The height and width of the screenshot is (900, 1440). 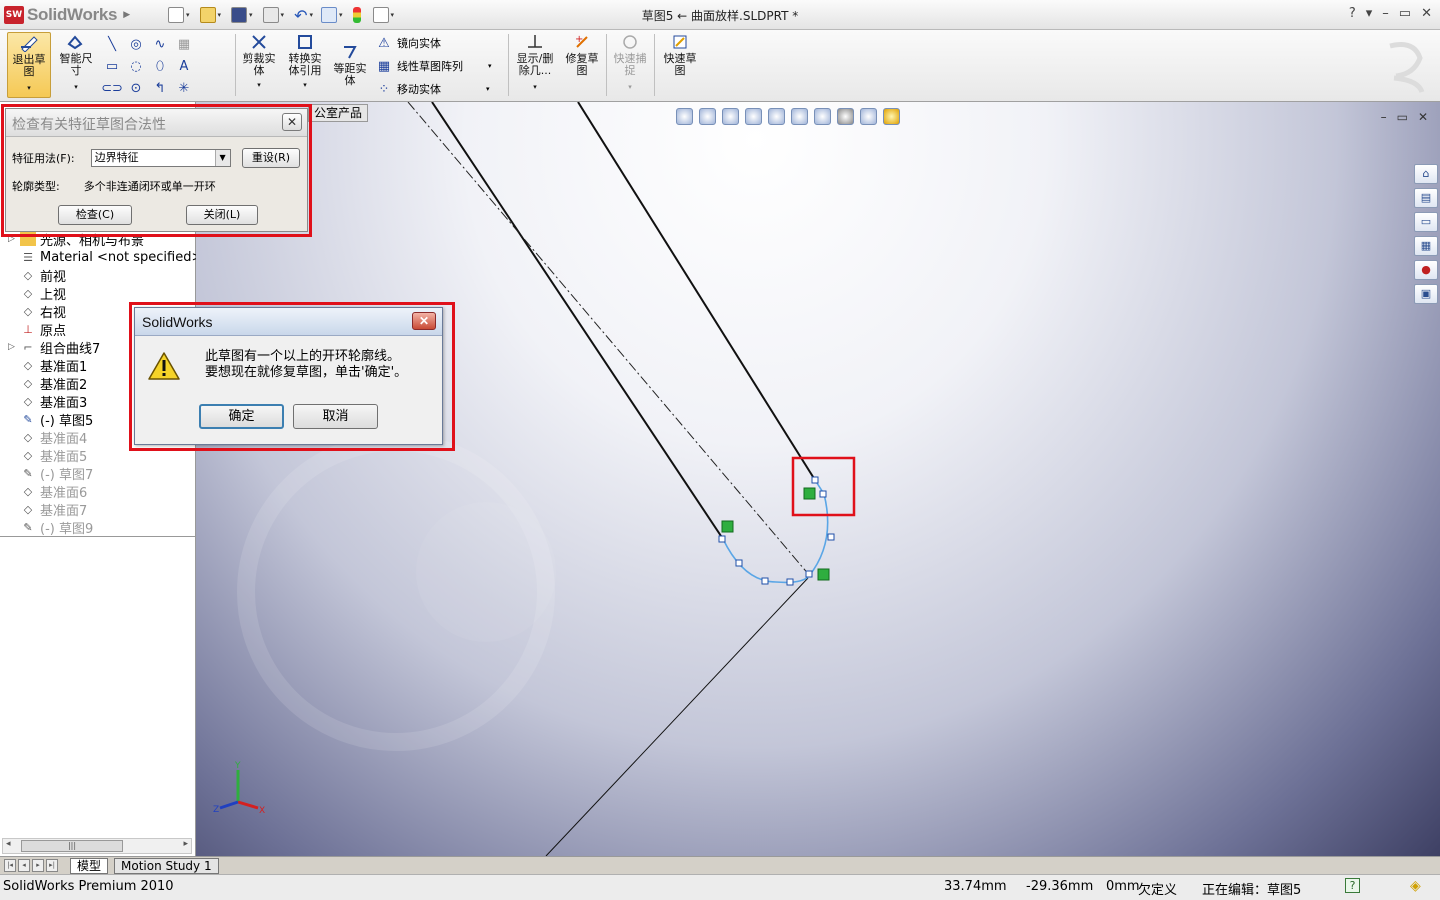 I want to click on tree-item-plane1: ◇ 基准面1, so click(x=48, y=365).